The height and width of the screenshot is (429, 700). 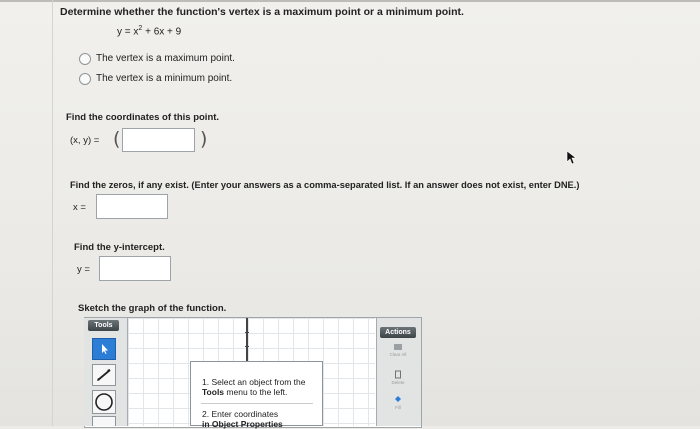 What do you see at coordinates (254, 382) in the screenshot?
I see `instruction-1-line-1: 1. Select an object from the` at bounding box center [254, 382].